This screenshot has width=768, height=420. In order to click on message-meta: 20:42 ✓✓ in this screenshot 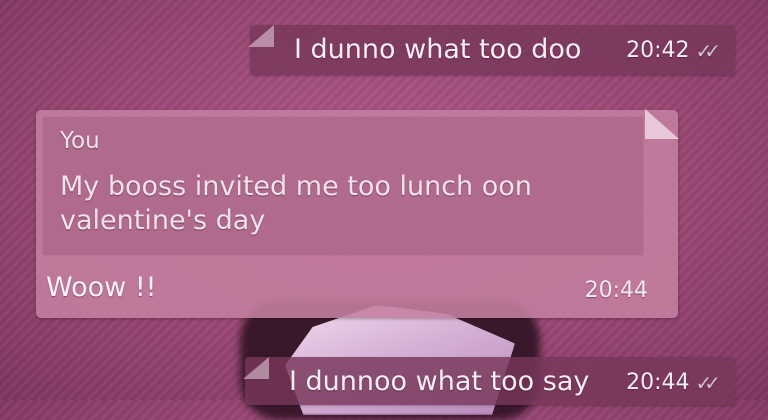, I will do `click(673, 50)`.